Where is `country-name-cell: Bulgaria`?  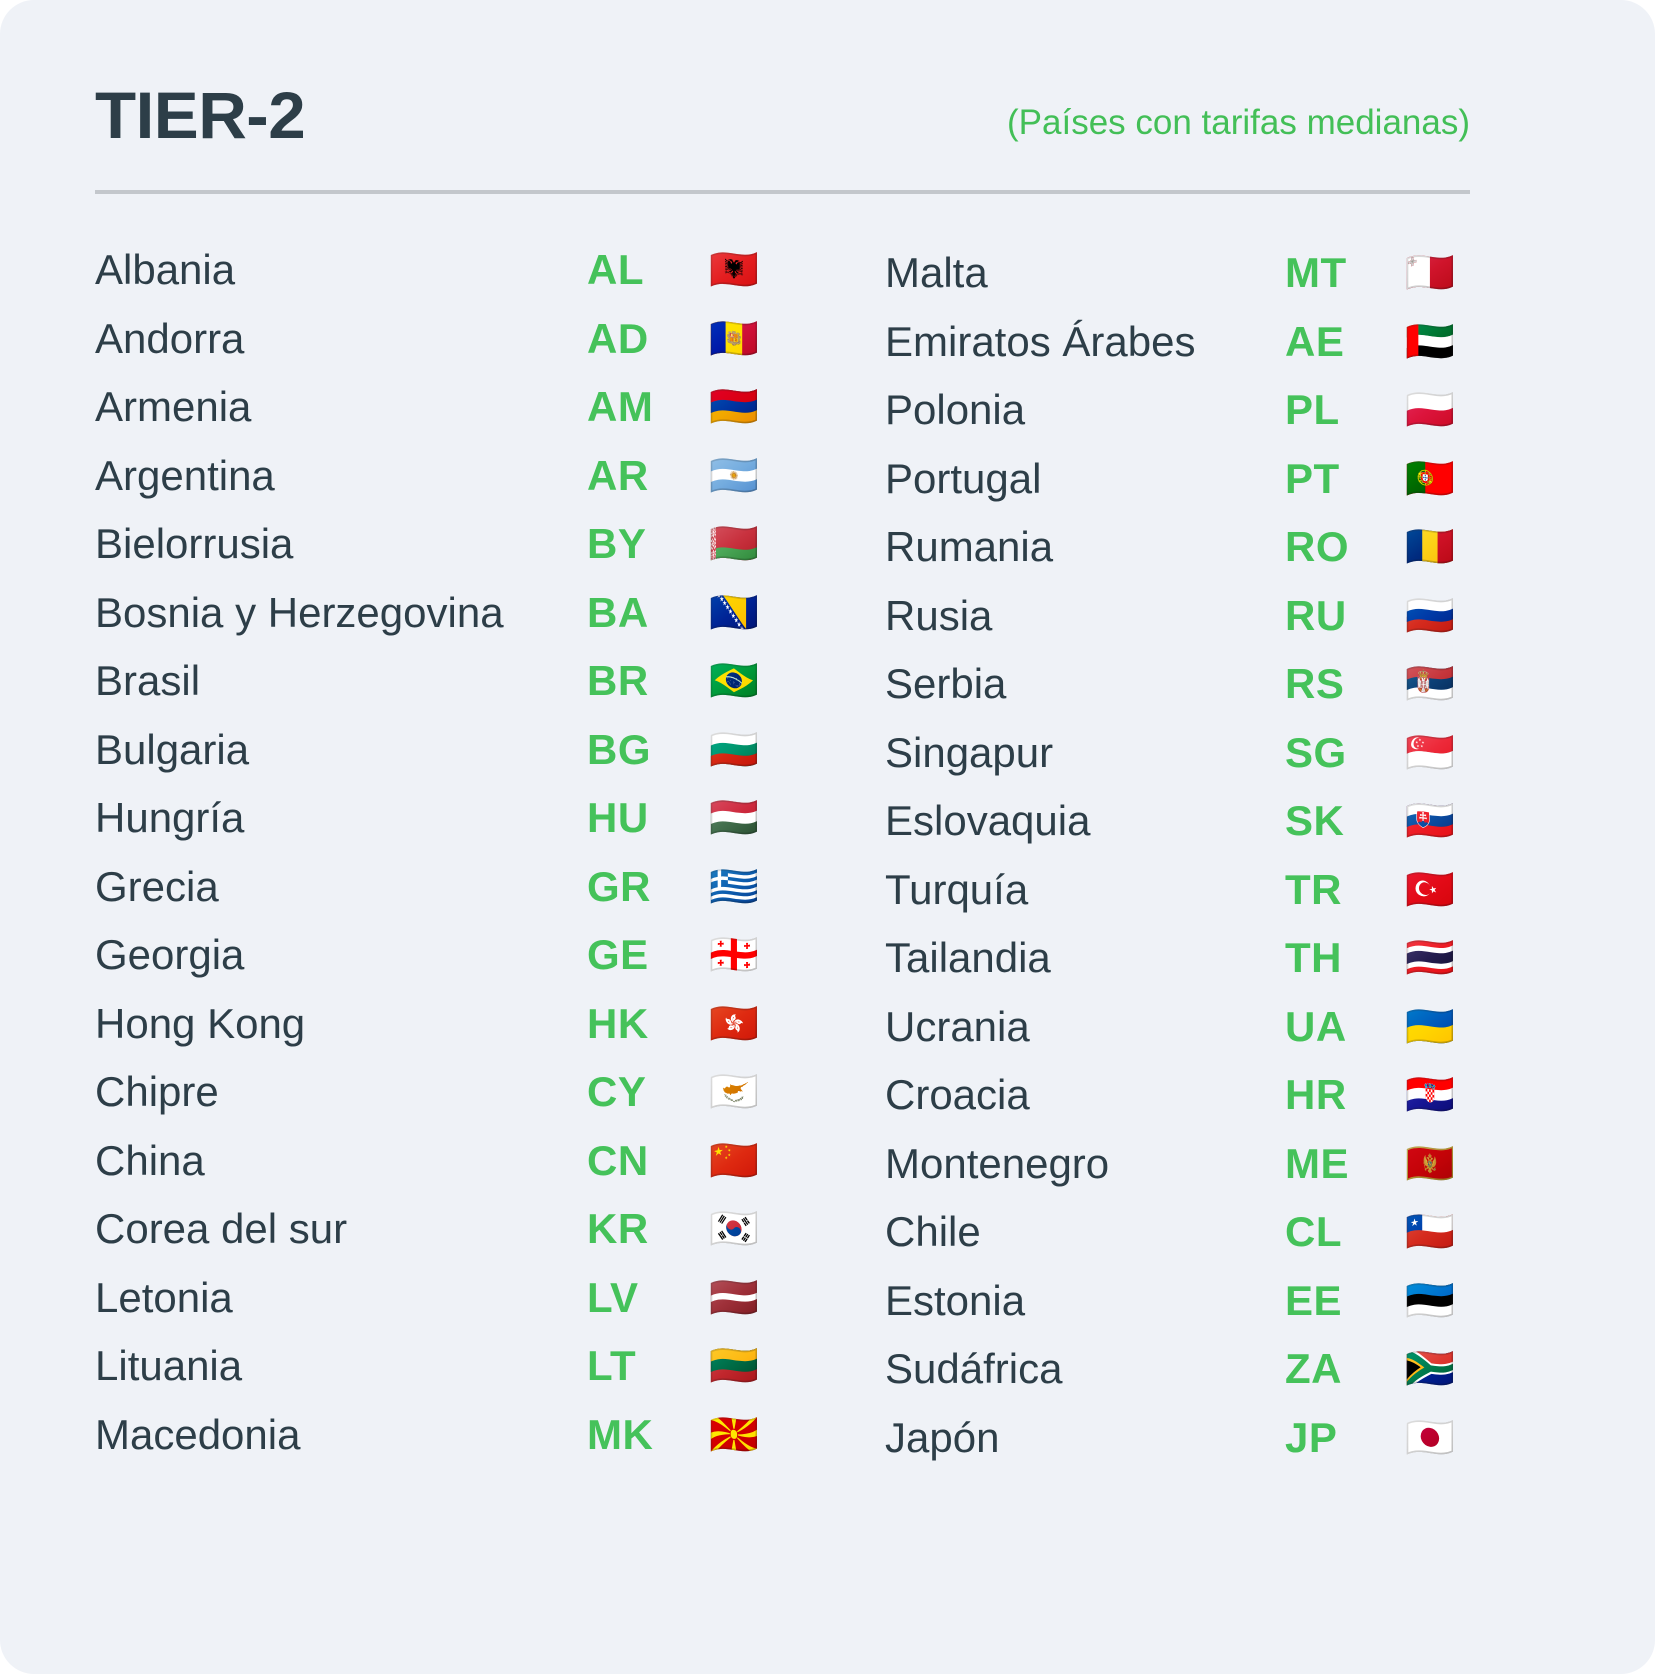
country-name-cell: Bulgaria is located at coordinates (341, 750).